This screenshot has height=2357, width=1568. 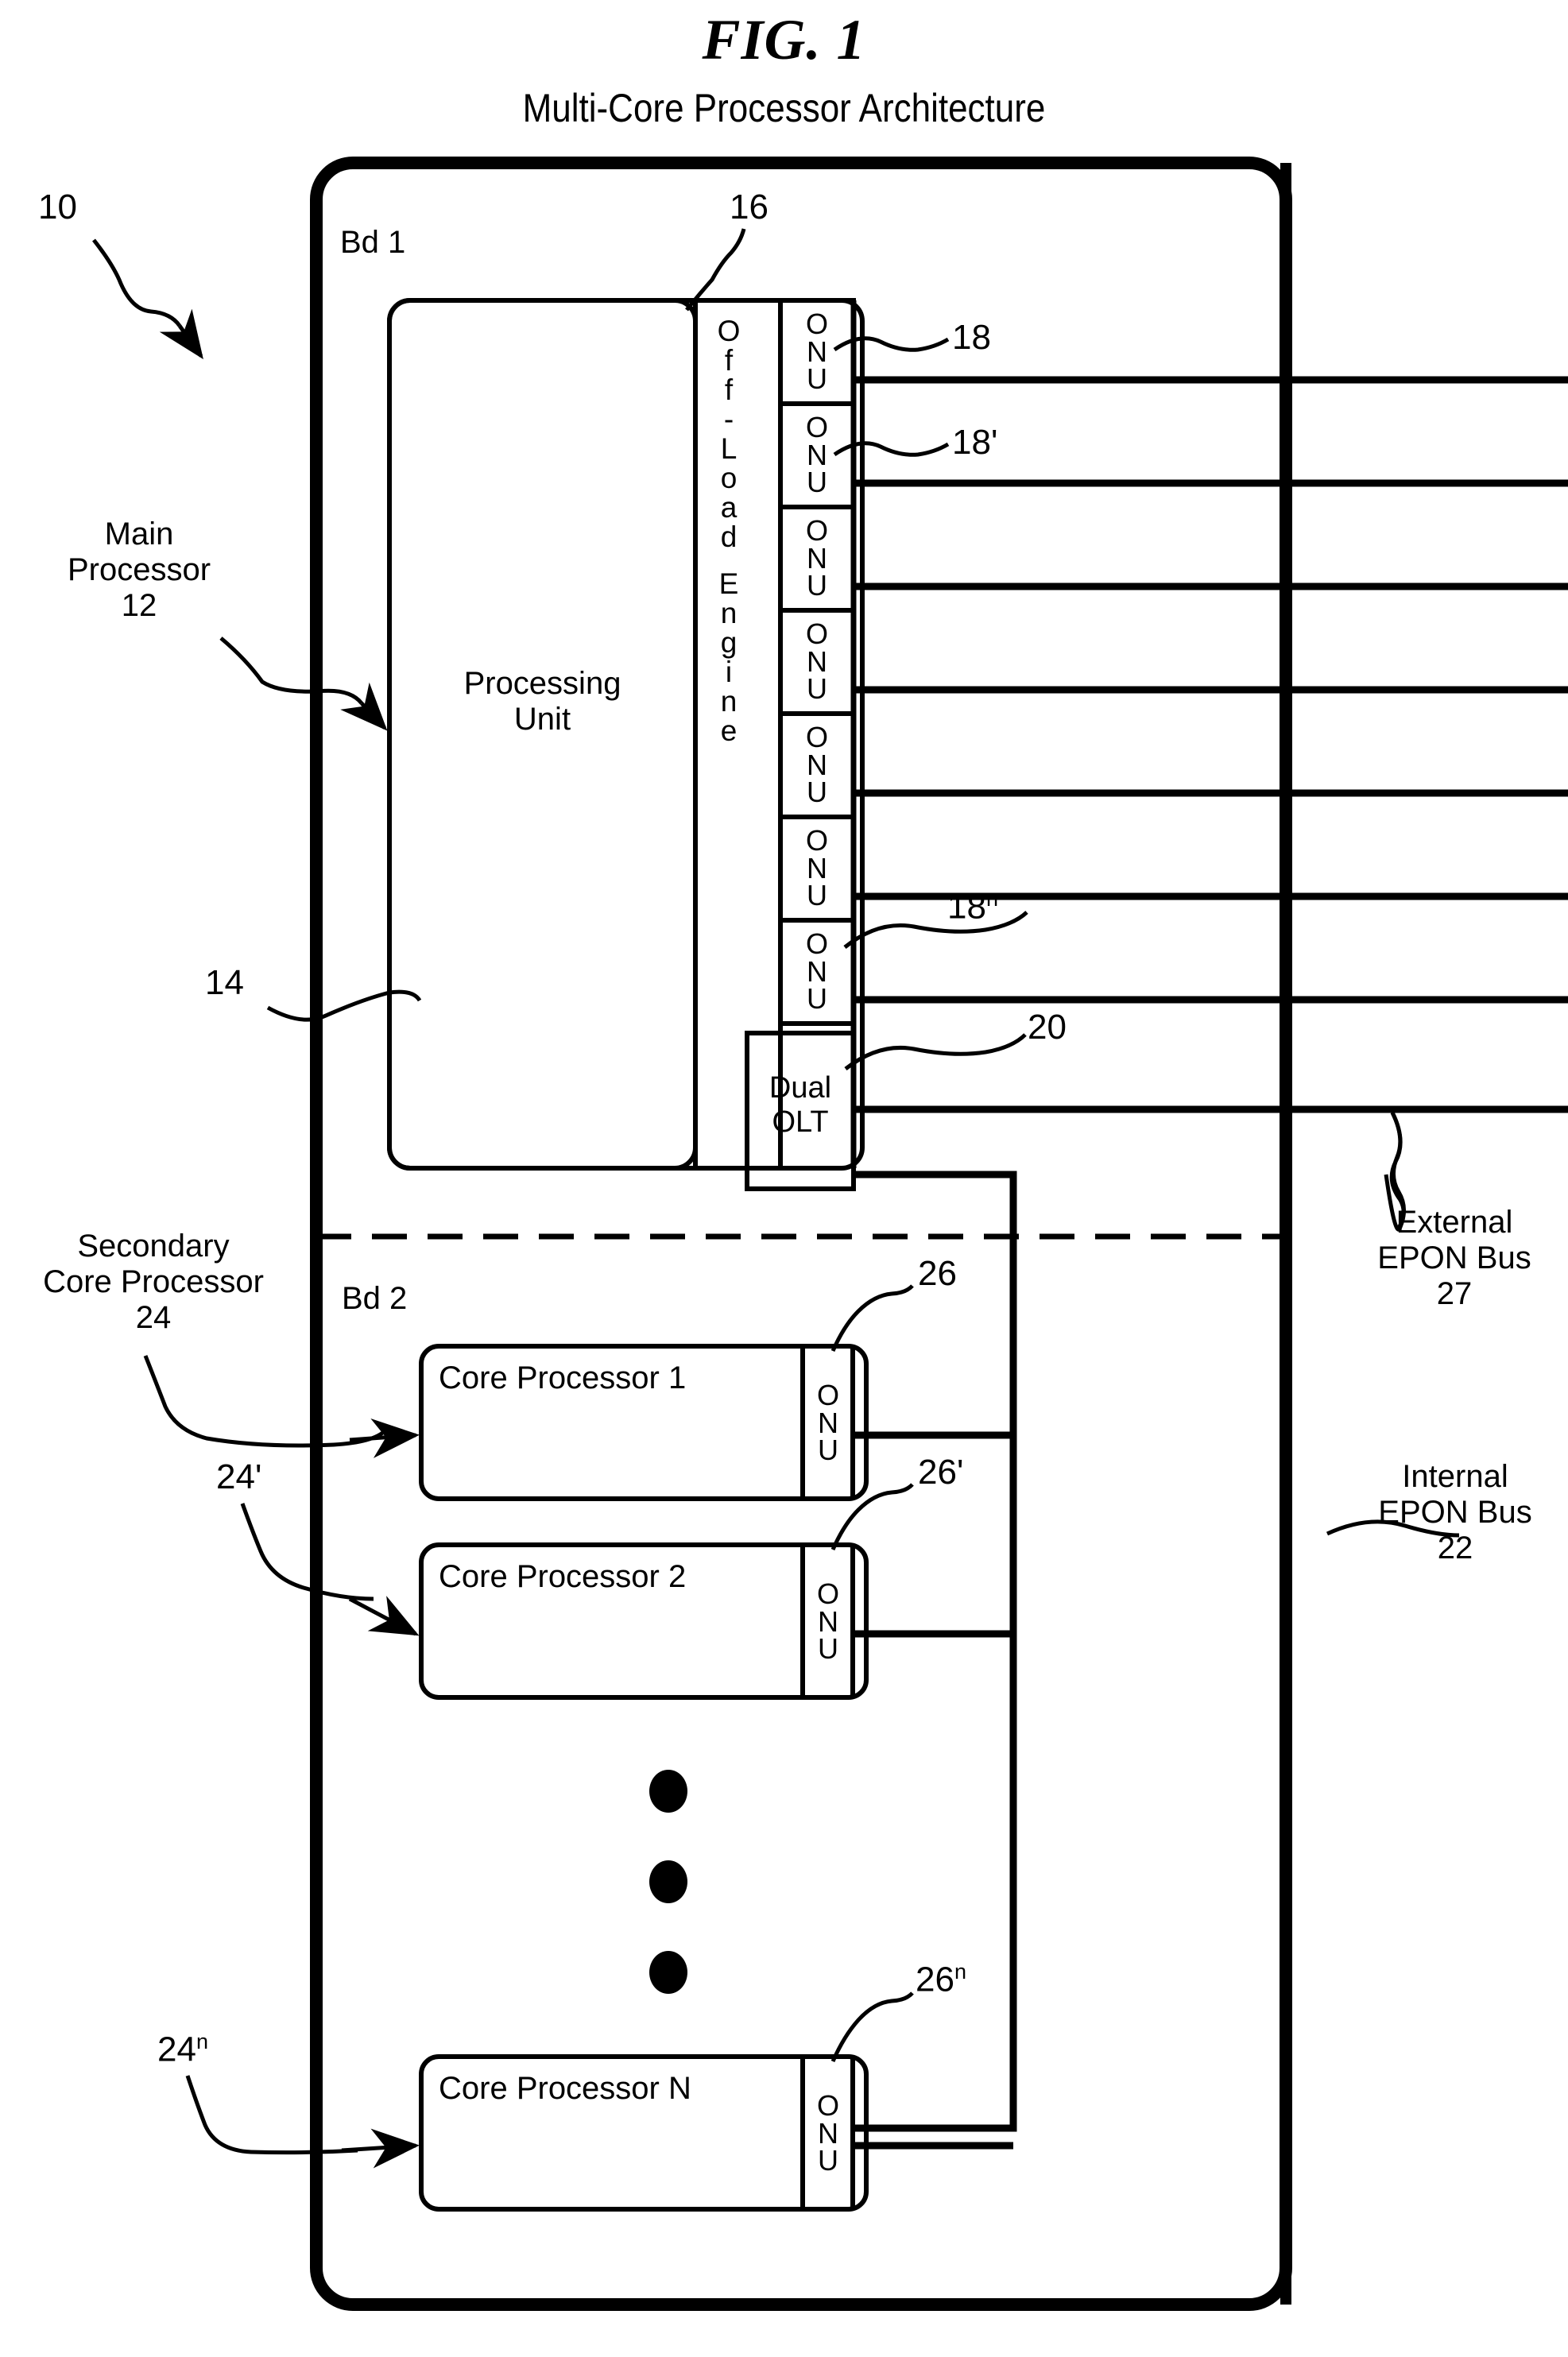 What do you see at coordinates (960, 1972) in the screenshot?
I see `ref-26-n-sup: n` at bounding box center [960, 1972].